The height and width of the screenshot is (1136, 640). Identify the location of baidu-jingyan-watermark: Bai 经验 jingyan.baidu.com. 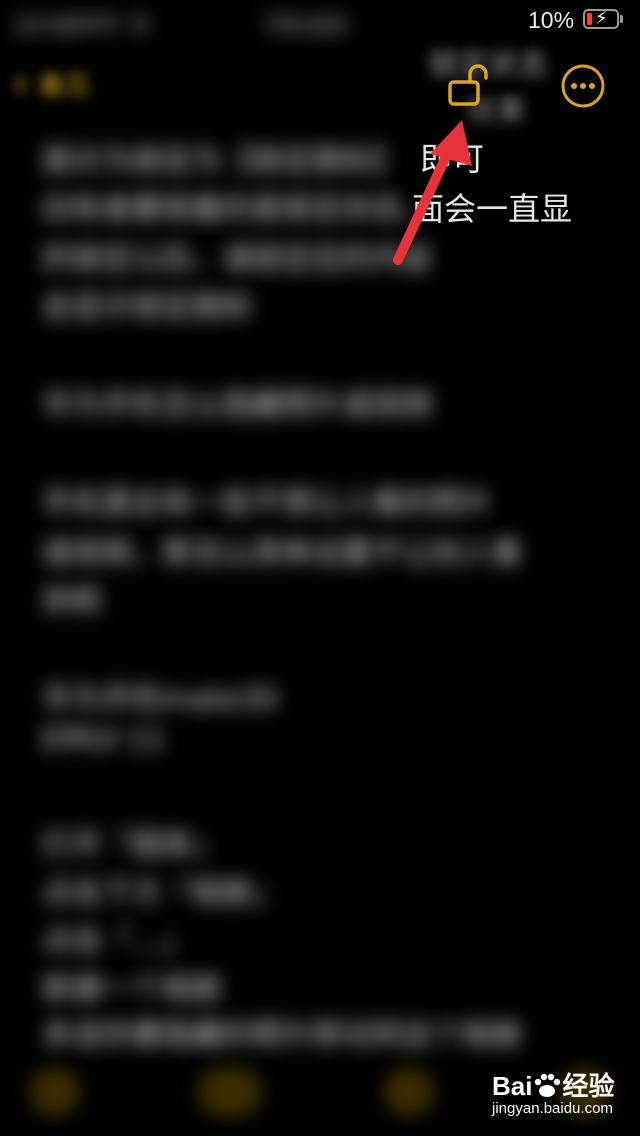
(558, 1096).